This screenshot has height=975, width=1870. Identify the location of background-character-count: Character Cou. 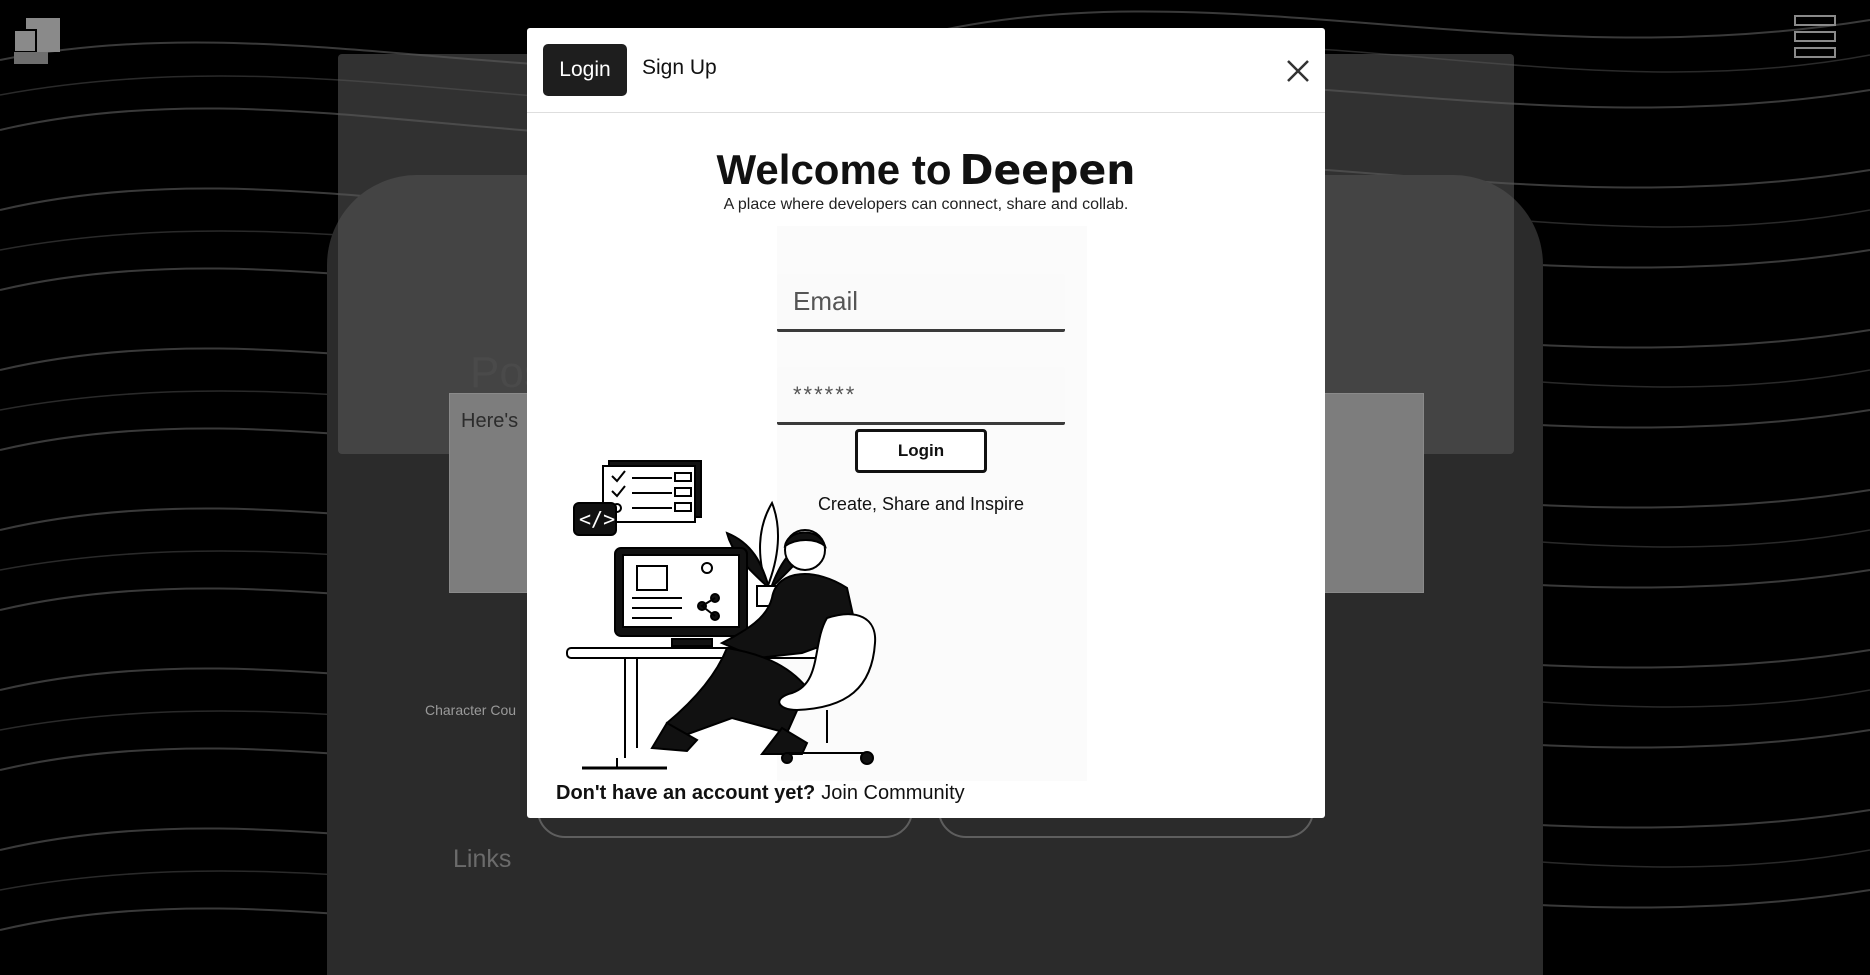
(471, 710).